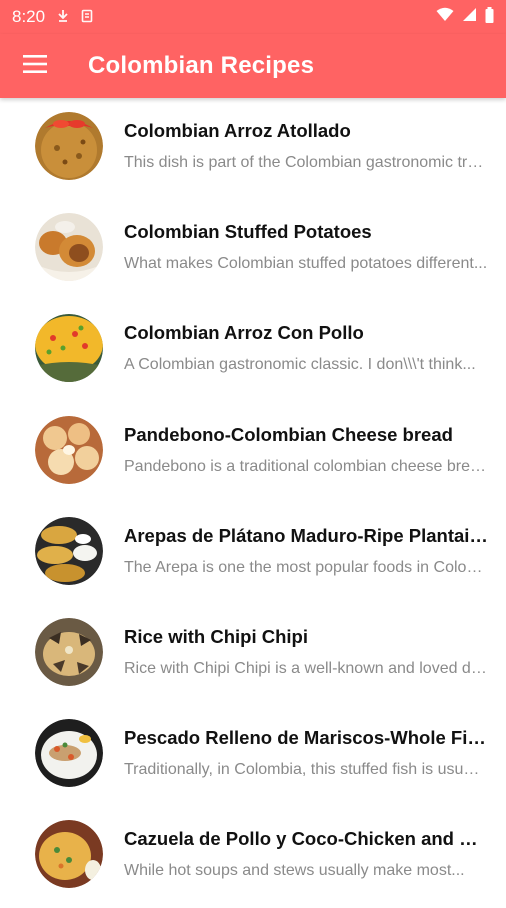 Image resolution: width=506 pixels, height=908 pixels. I want to click on app-title: Colombian Recipes, so click(201, 65).